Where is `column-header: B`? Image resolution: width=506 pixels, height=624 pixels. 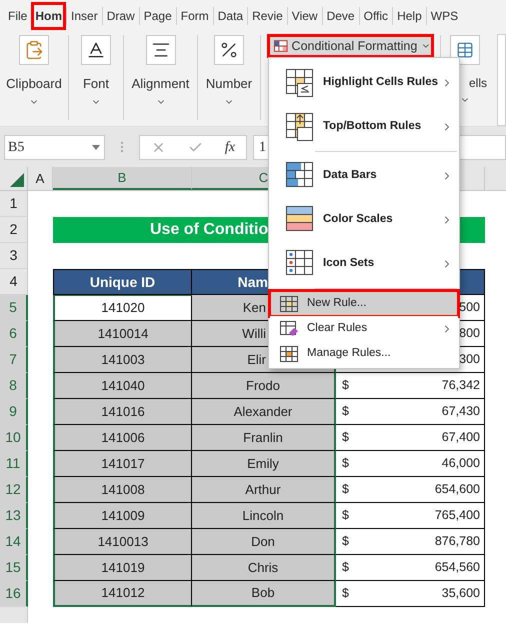 column-header: B is located at coordinates (122, 178).